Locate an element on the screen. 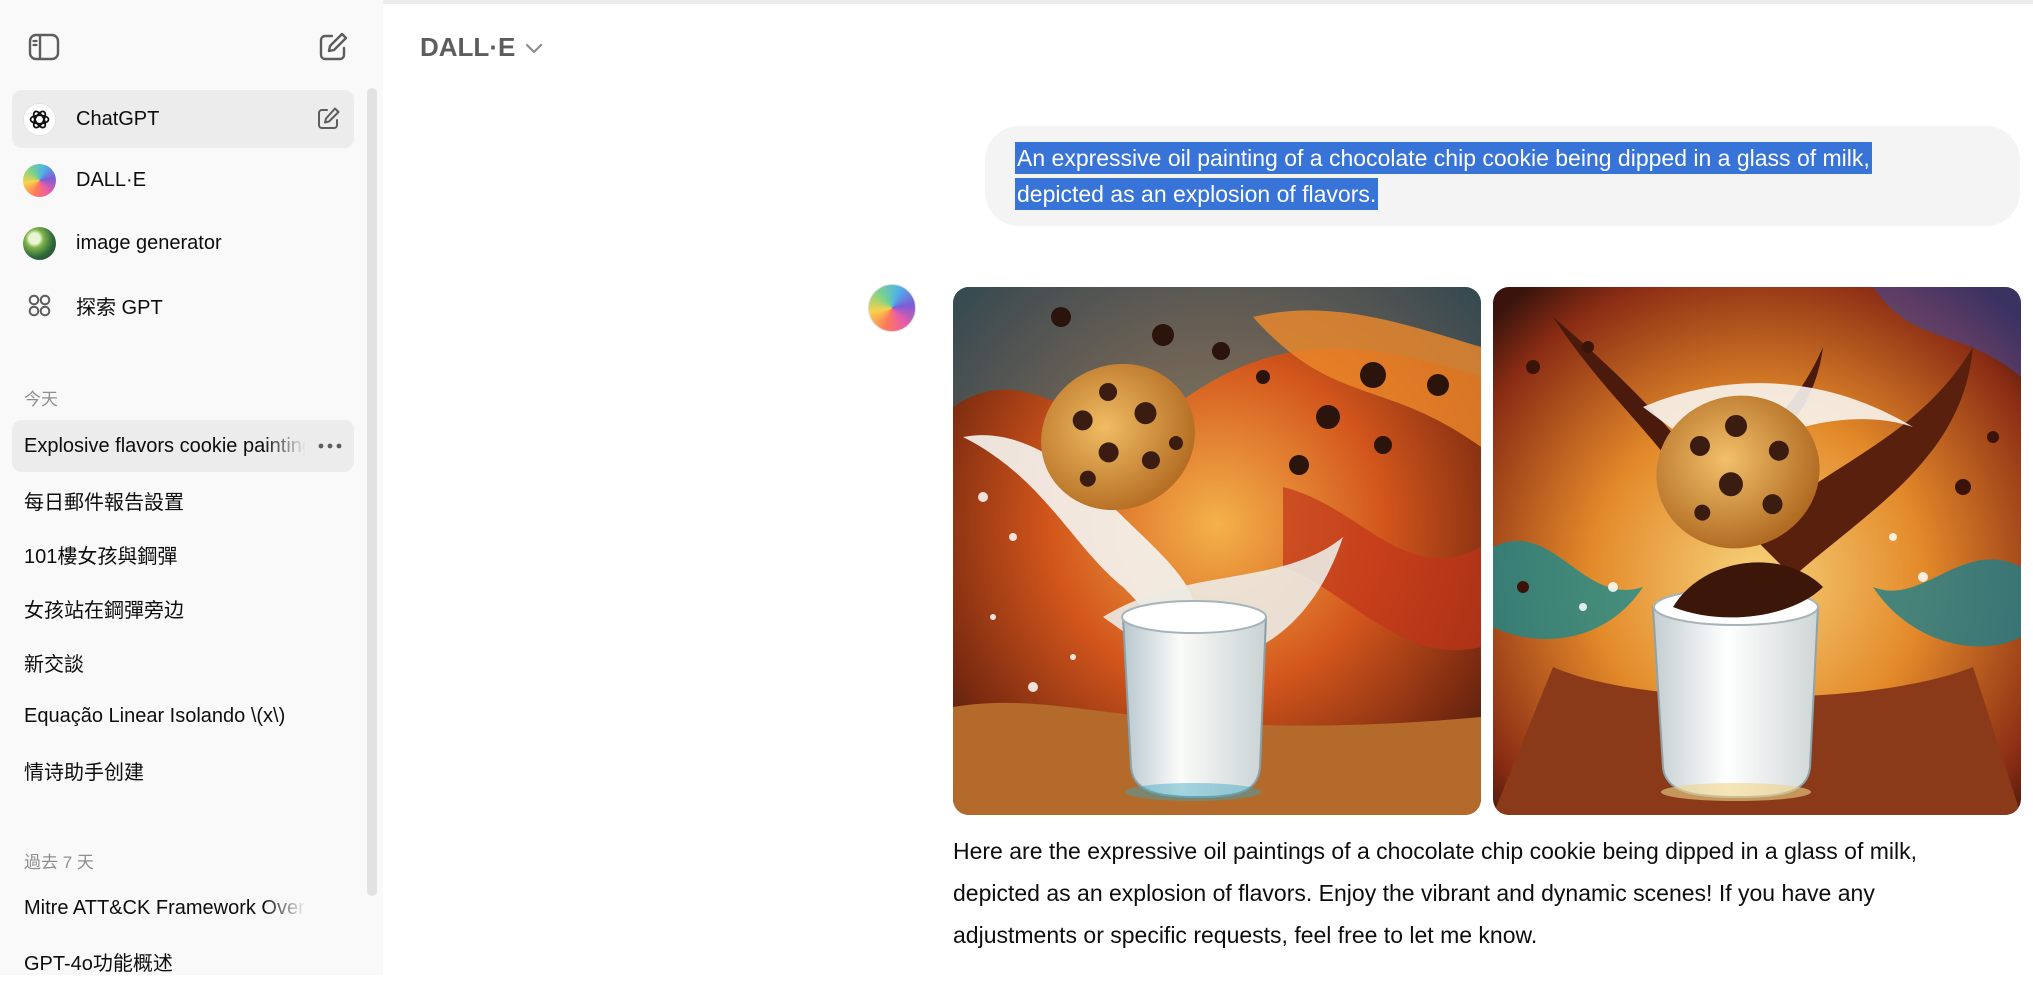 Image resolution: width=2033 pixels, height=987 pixels. gpt-item-dalle: DALL·E is located at coordinates (183, 180).